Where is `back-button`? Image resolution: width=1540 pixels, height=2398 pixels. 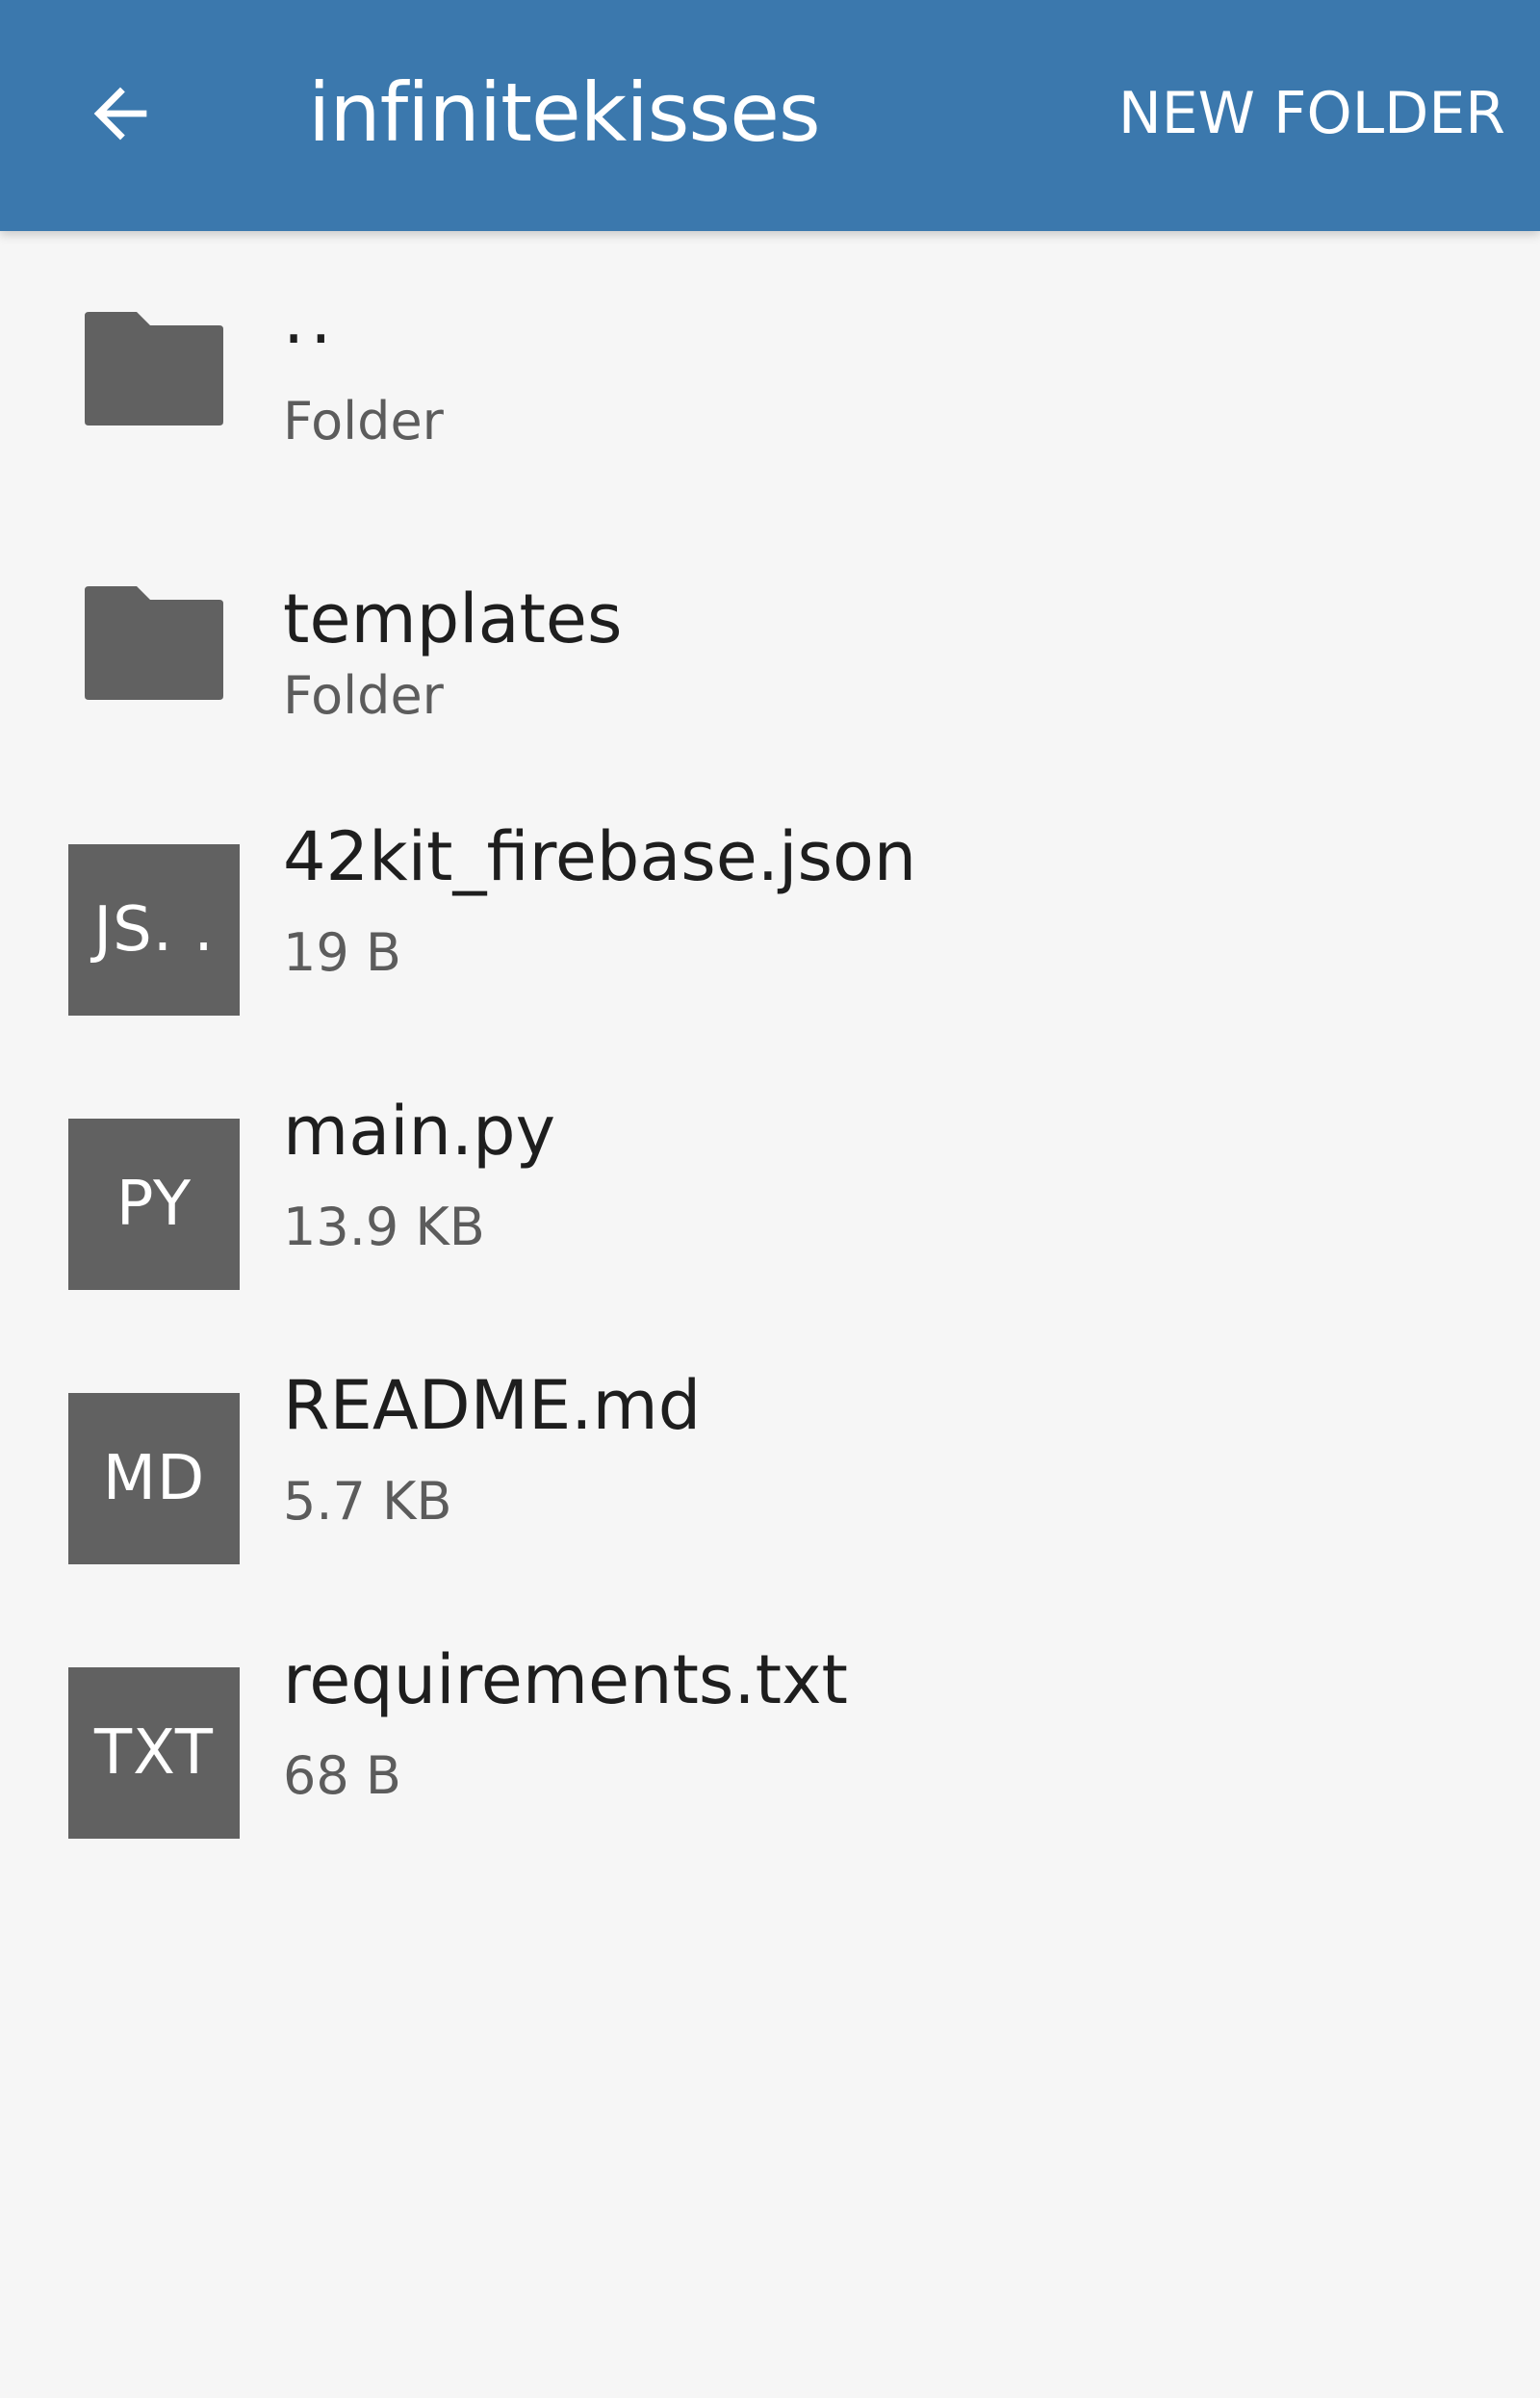 back-button is located at coordinates (120, 113).